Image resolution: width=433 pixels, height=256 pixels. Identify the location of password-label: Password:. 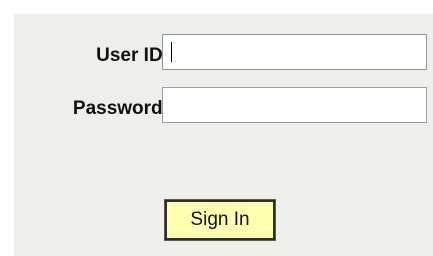
(120, 108).